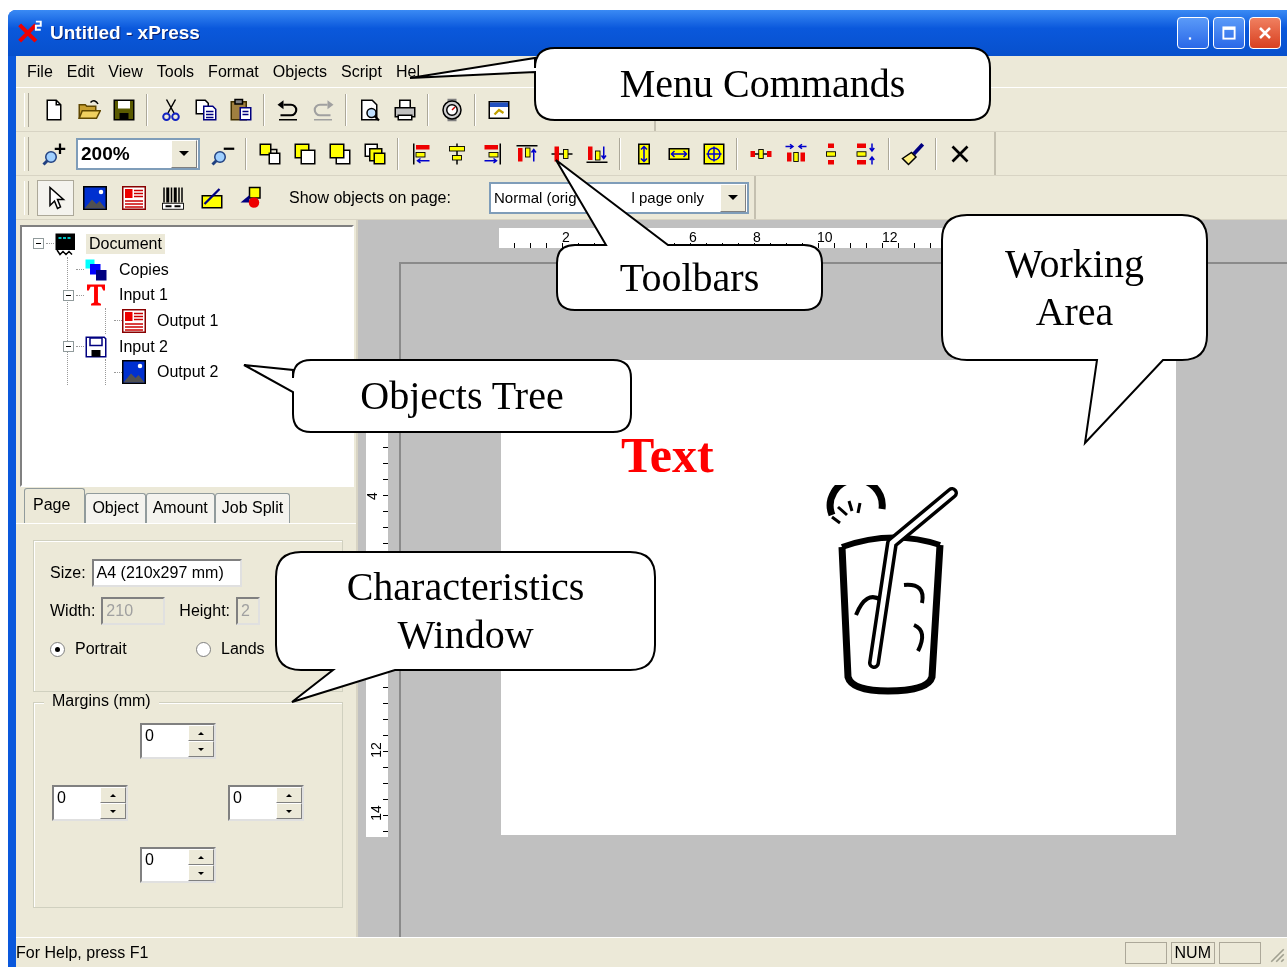 The image size is (1287, 967). What do you see at coordinates (243, 649) in the screenshot?
I see `radio-label: Lands` at bounding box center [243, 649].